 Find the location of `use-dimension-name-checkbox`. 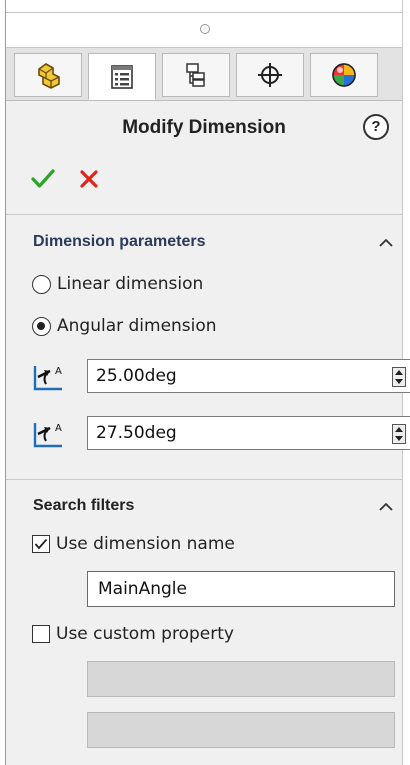

use-dimension-name-checkbox is located at coordinates (41, 544).